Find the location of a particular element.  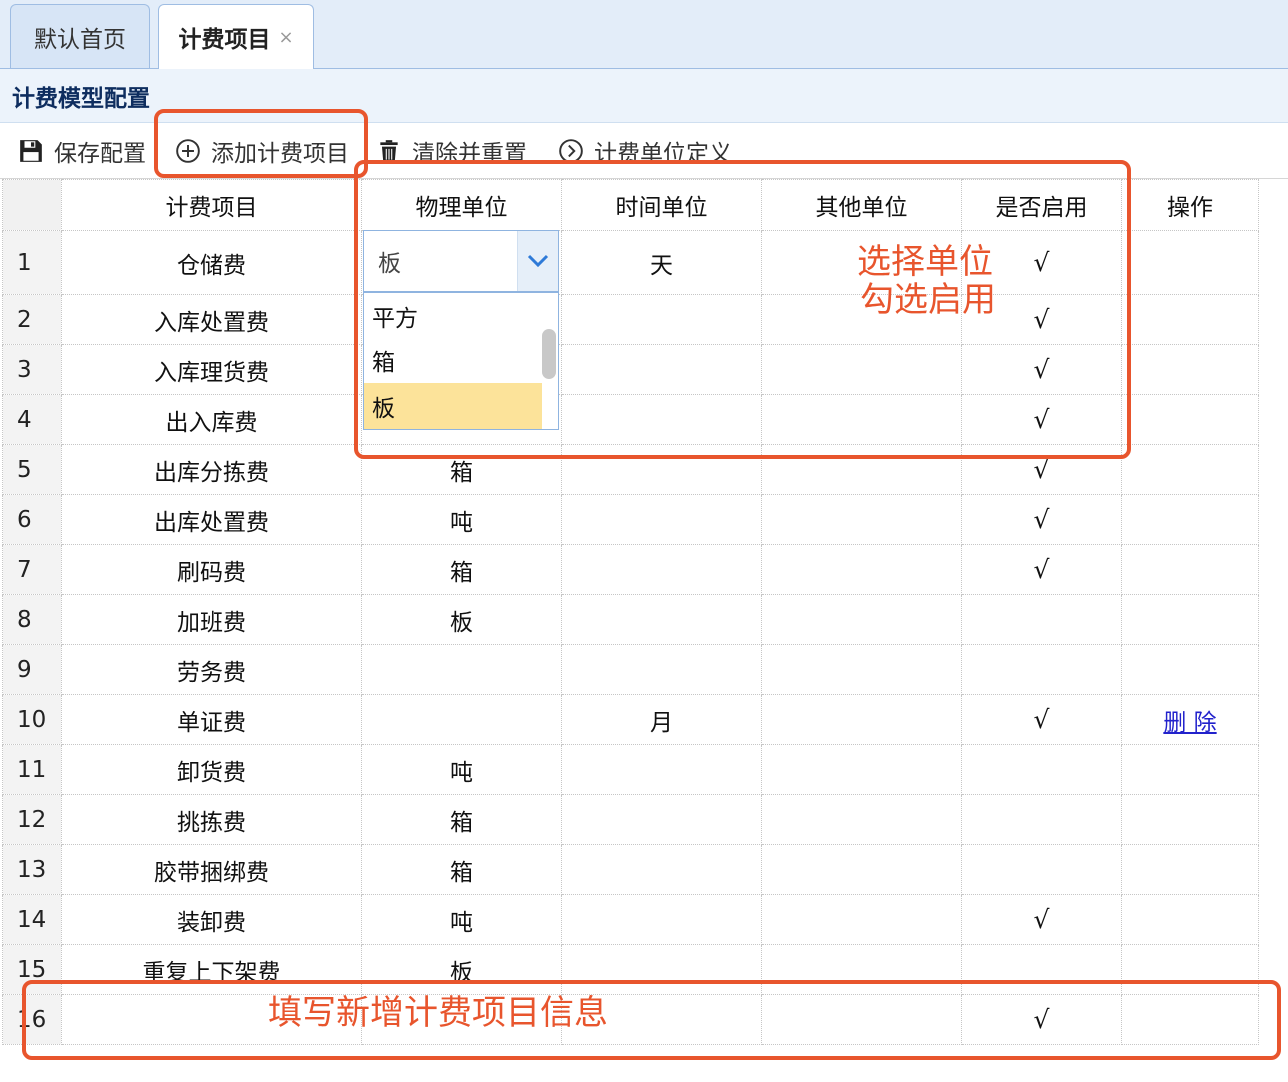

cell-item: 卸货费 is located at coordinates (211, 769).